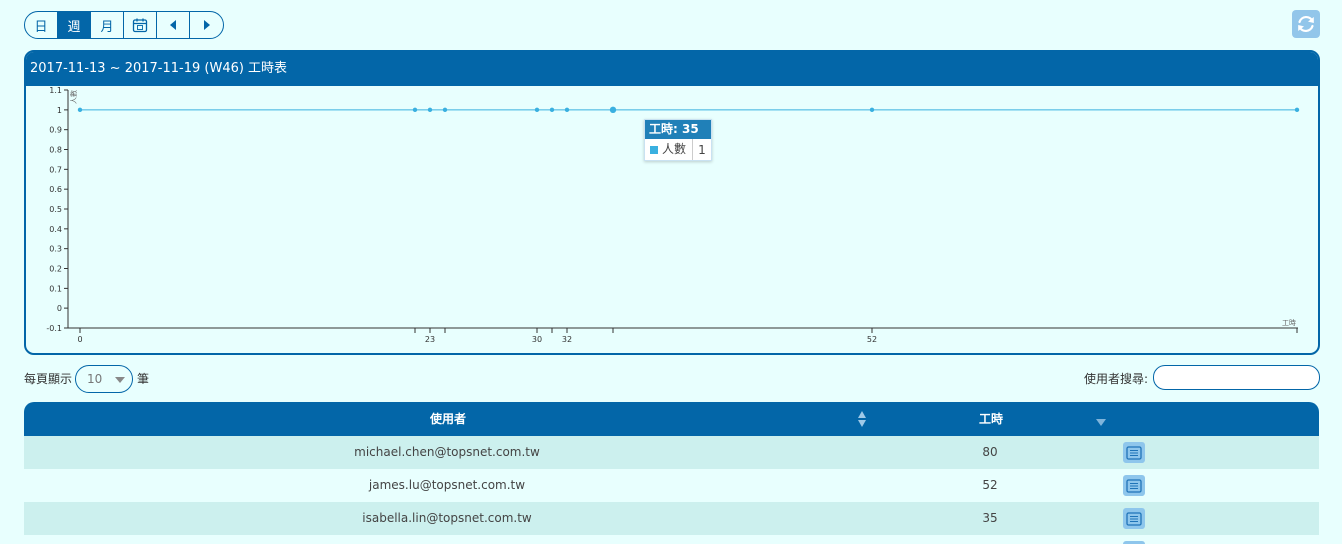 The width and height of the screenshot is (1342, 544). What do you see at coordinates (59, 110) in the screenshot?
I see `y-tick-label: 1` at bounding box center [59, 110].